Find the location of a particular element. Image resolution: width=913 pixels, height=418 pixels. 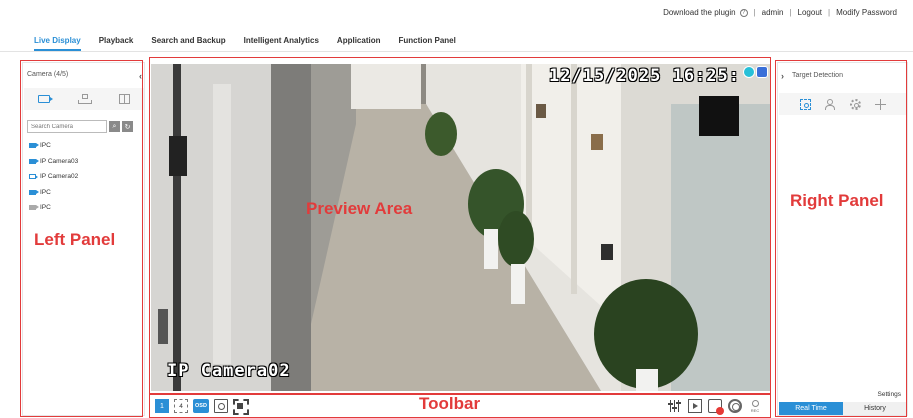

camera-search: ⌕ ↻ is located at coordinates (80, 126).